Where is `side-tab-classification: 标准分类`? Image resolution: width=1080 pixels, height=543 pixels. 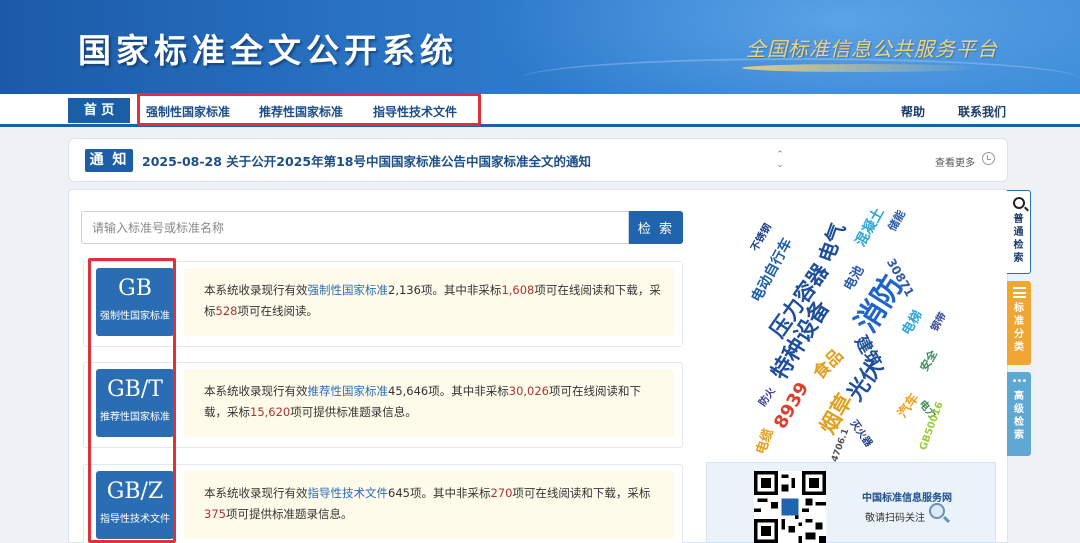
side-tab-classification: 标准分类 is located at coordinates (1019, 323).